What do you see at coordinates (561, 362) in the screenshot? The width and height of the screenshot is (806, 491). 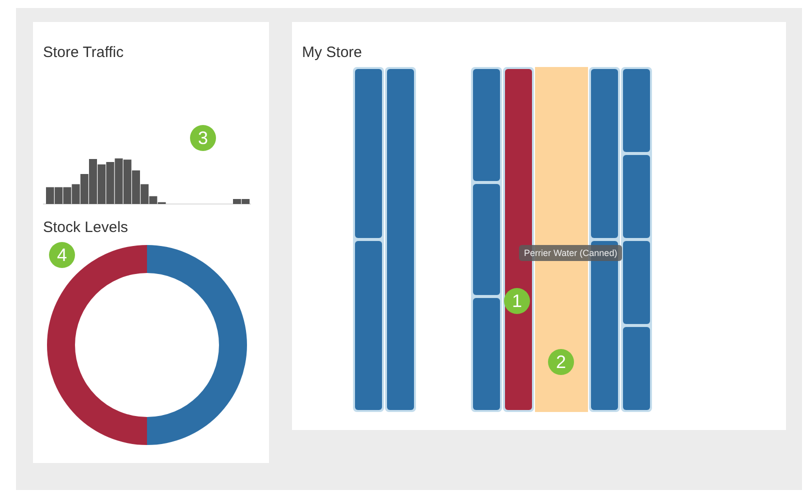 I see `number-badge: 2` at bounding box center [561, 362].